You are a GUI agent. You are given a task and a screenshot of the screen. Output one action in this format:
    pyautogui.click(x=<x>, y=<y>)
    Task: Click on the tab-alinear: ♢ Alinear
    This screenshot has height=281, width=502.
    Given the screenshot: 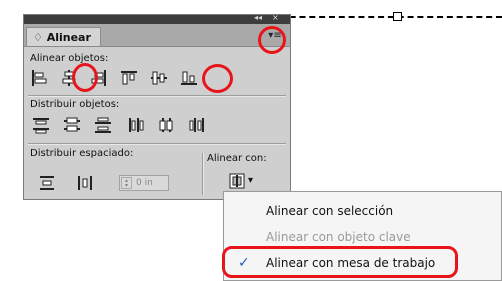 What is the action you would take?
    pyautogui.click(x=63, y=36)
    